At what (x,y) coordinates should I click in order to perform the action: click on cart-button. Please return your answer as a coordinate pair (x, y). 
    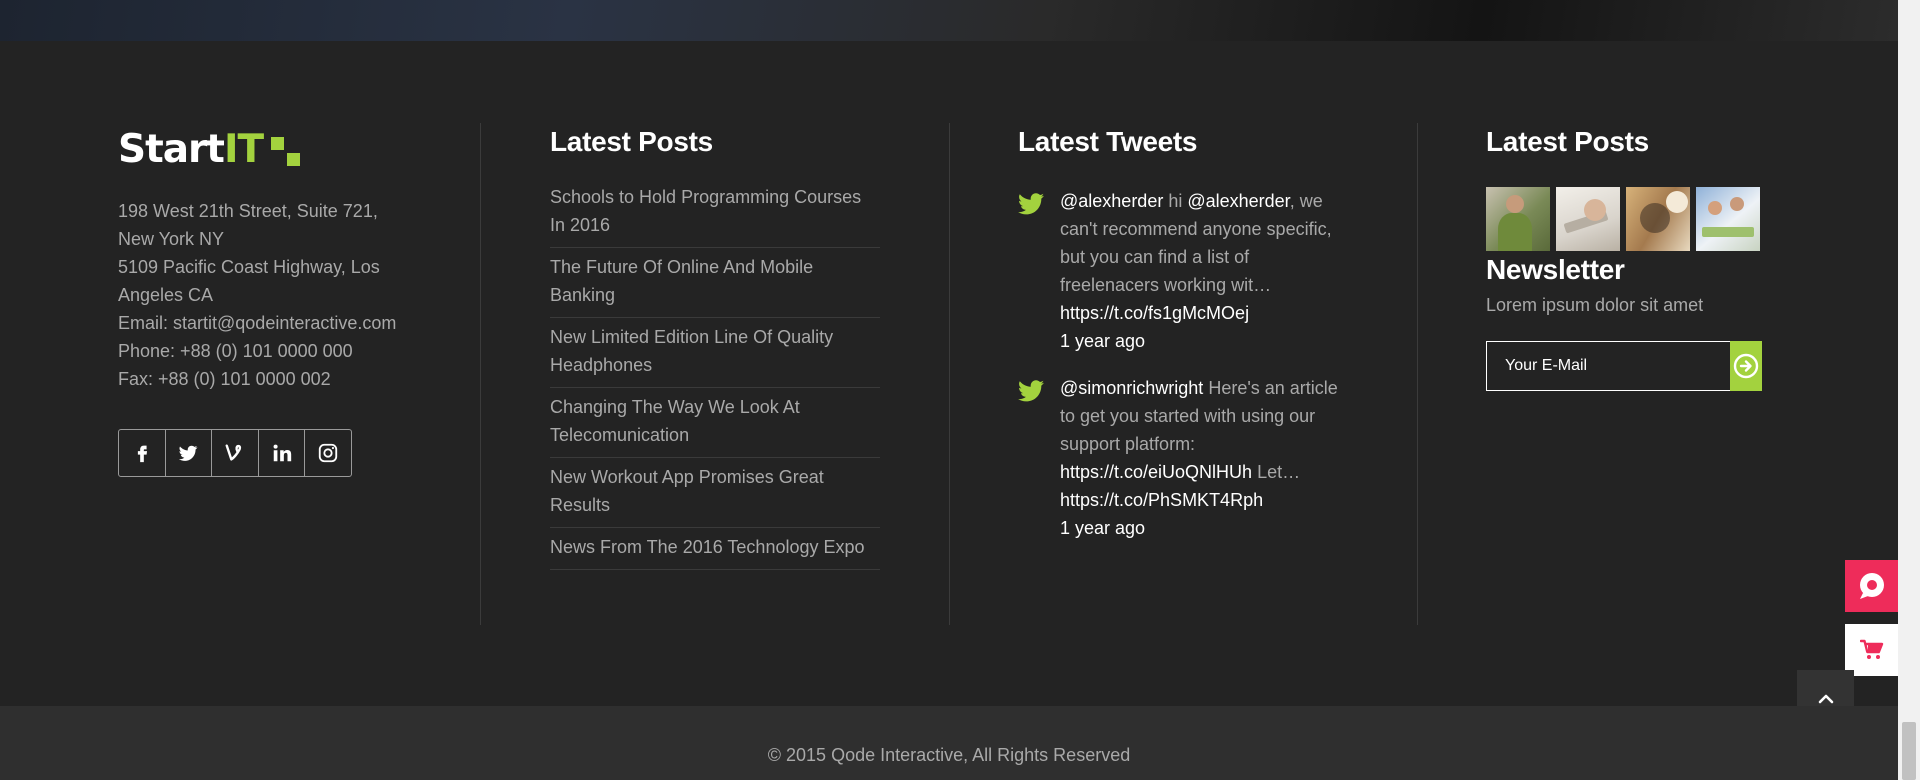
    Looking at the image, I should click on (1871, 650).